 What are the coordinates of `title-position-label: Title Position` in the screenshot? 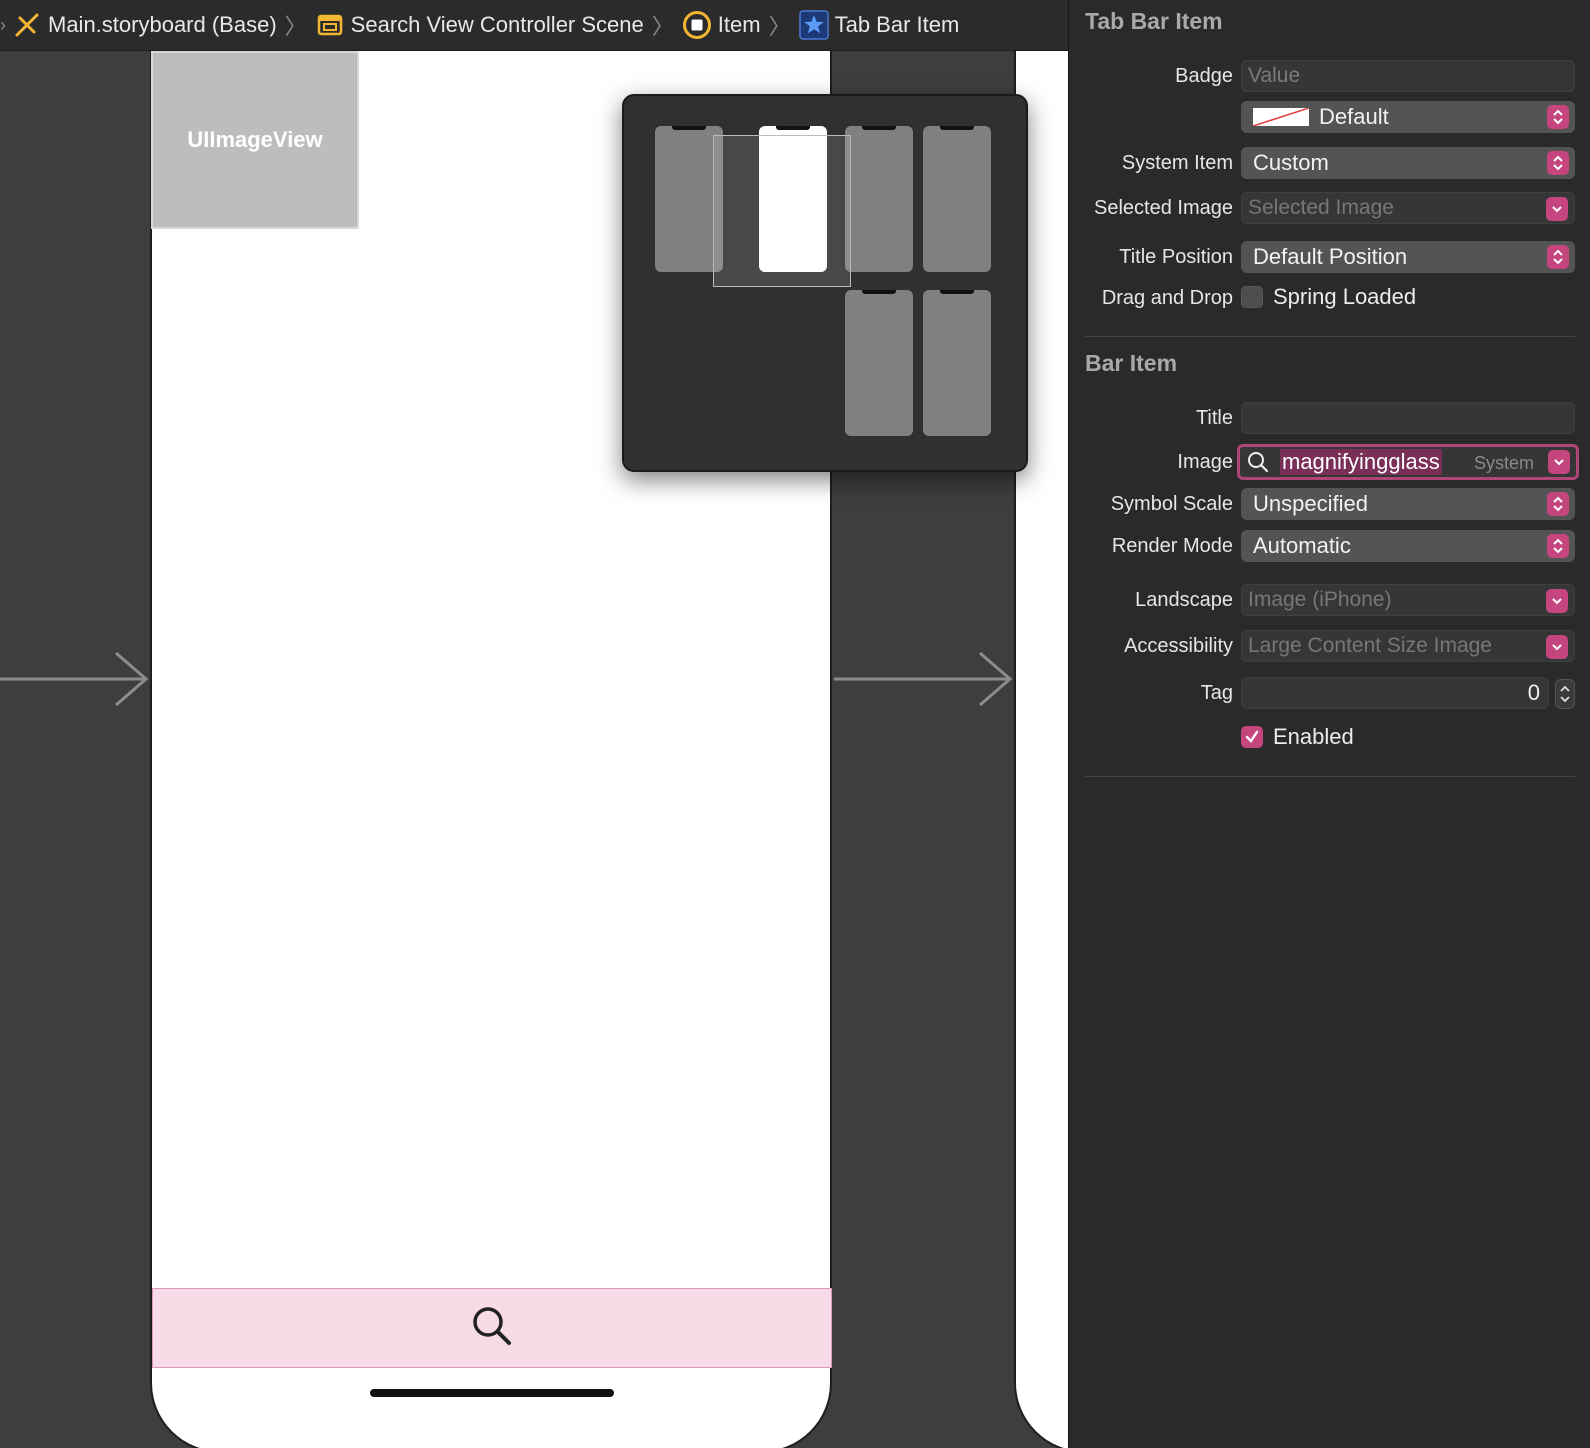 It's located at (1176, 257).